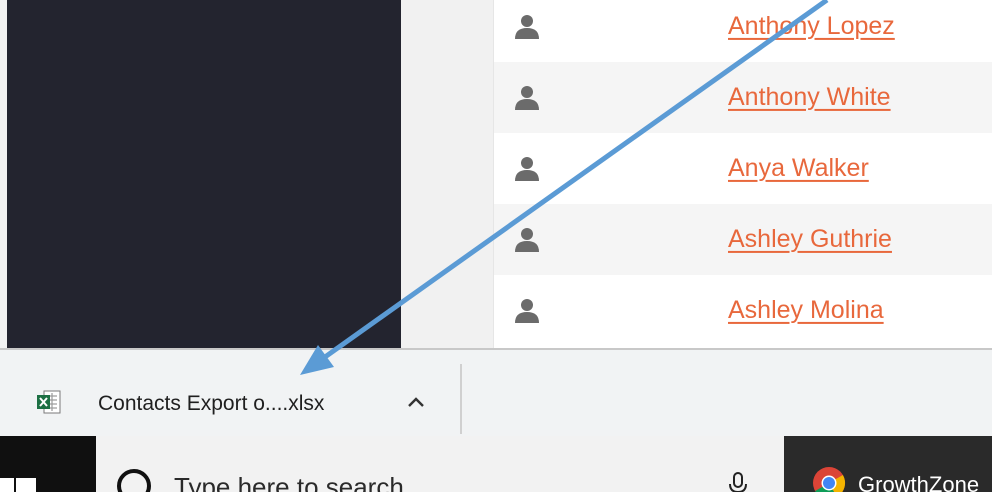 The image size is (992, 492). What do you see at coordinates (3, 175) in the screenshot?
I see `left-edge` at bounding box center [3, 175].